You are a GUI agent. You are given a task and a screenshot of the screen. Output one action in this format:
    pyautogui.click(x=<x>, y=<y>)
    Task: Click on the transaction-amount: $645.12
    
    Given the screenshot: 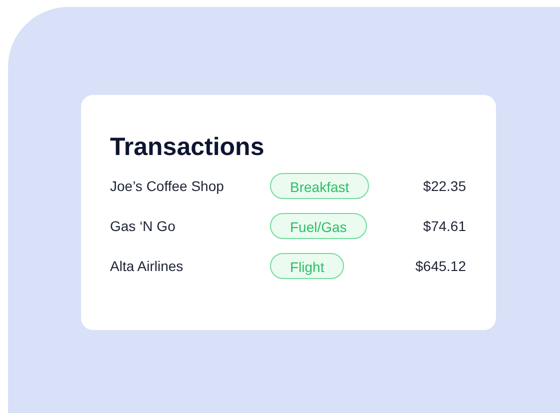 What is the action you would take?
    pyautogui.click(x=440, y=266)
    